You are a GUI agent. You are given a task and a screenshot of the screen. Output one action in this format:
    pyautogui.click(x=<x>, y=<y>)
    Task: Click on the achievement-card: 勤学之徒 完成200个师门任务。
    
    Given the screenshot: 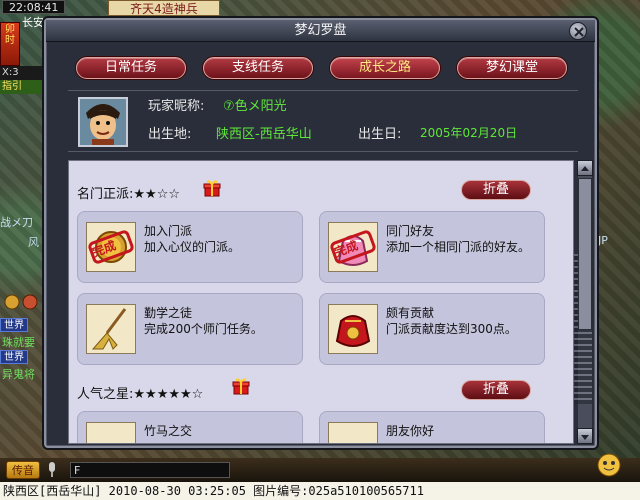 What is the action you would take?
    pyautogui.click(x=190, y=329)
    